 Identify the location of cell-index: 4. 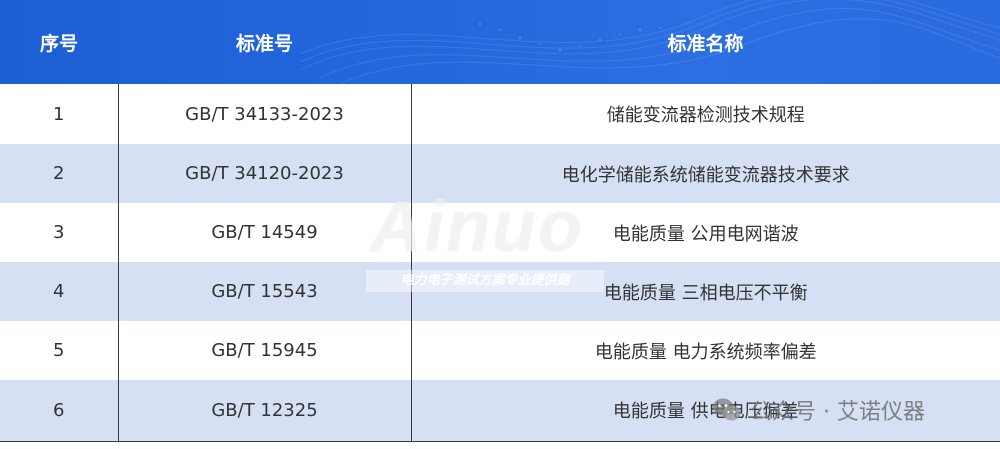
(59, 291).